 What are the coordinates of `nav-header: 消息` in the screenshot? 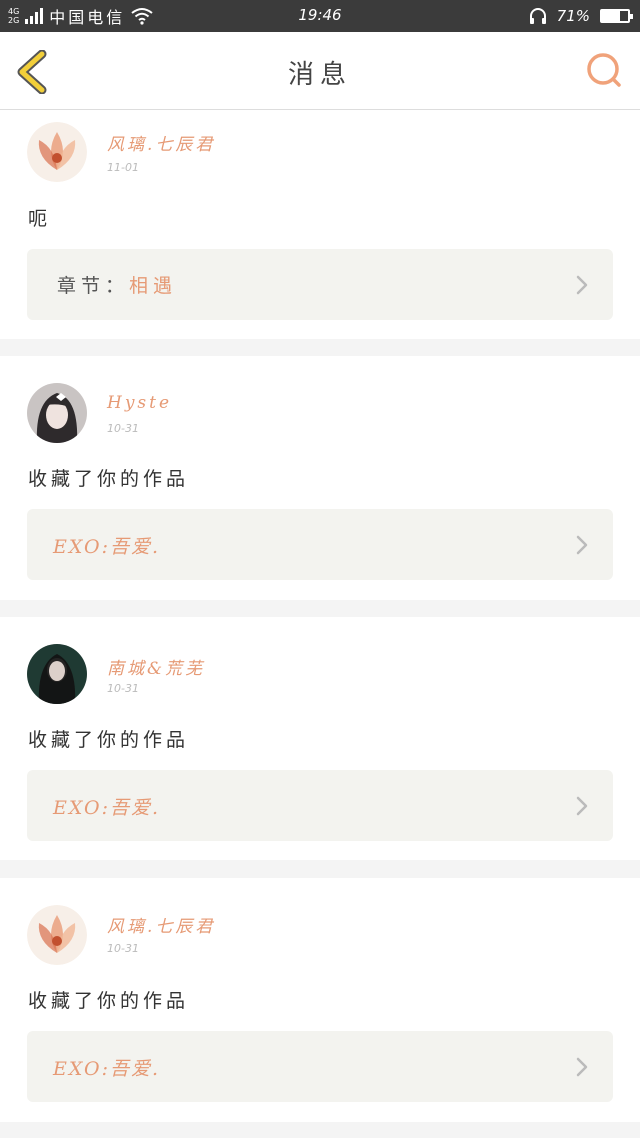 It's located at (320, 71).